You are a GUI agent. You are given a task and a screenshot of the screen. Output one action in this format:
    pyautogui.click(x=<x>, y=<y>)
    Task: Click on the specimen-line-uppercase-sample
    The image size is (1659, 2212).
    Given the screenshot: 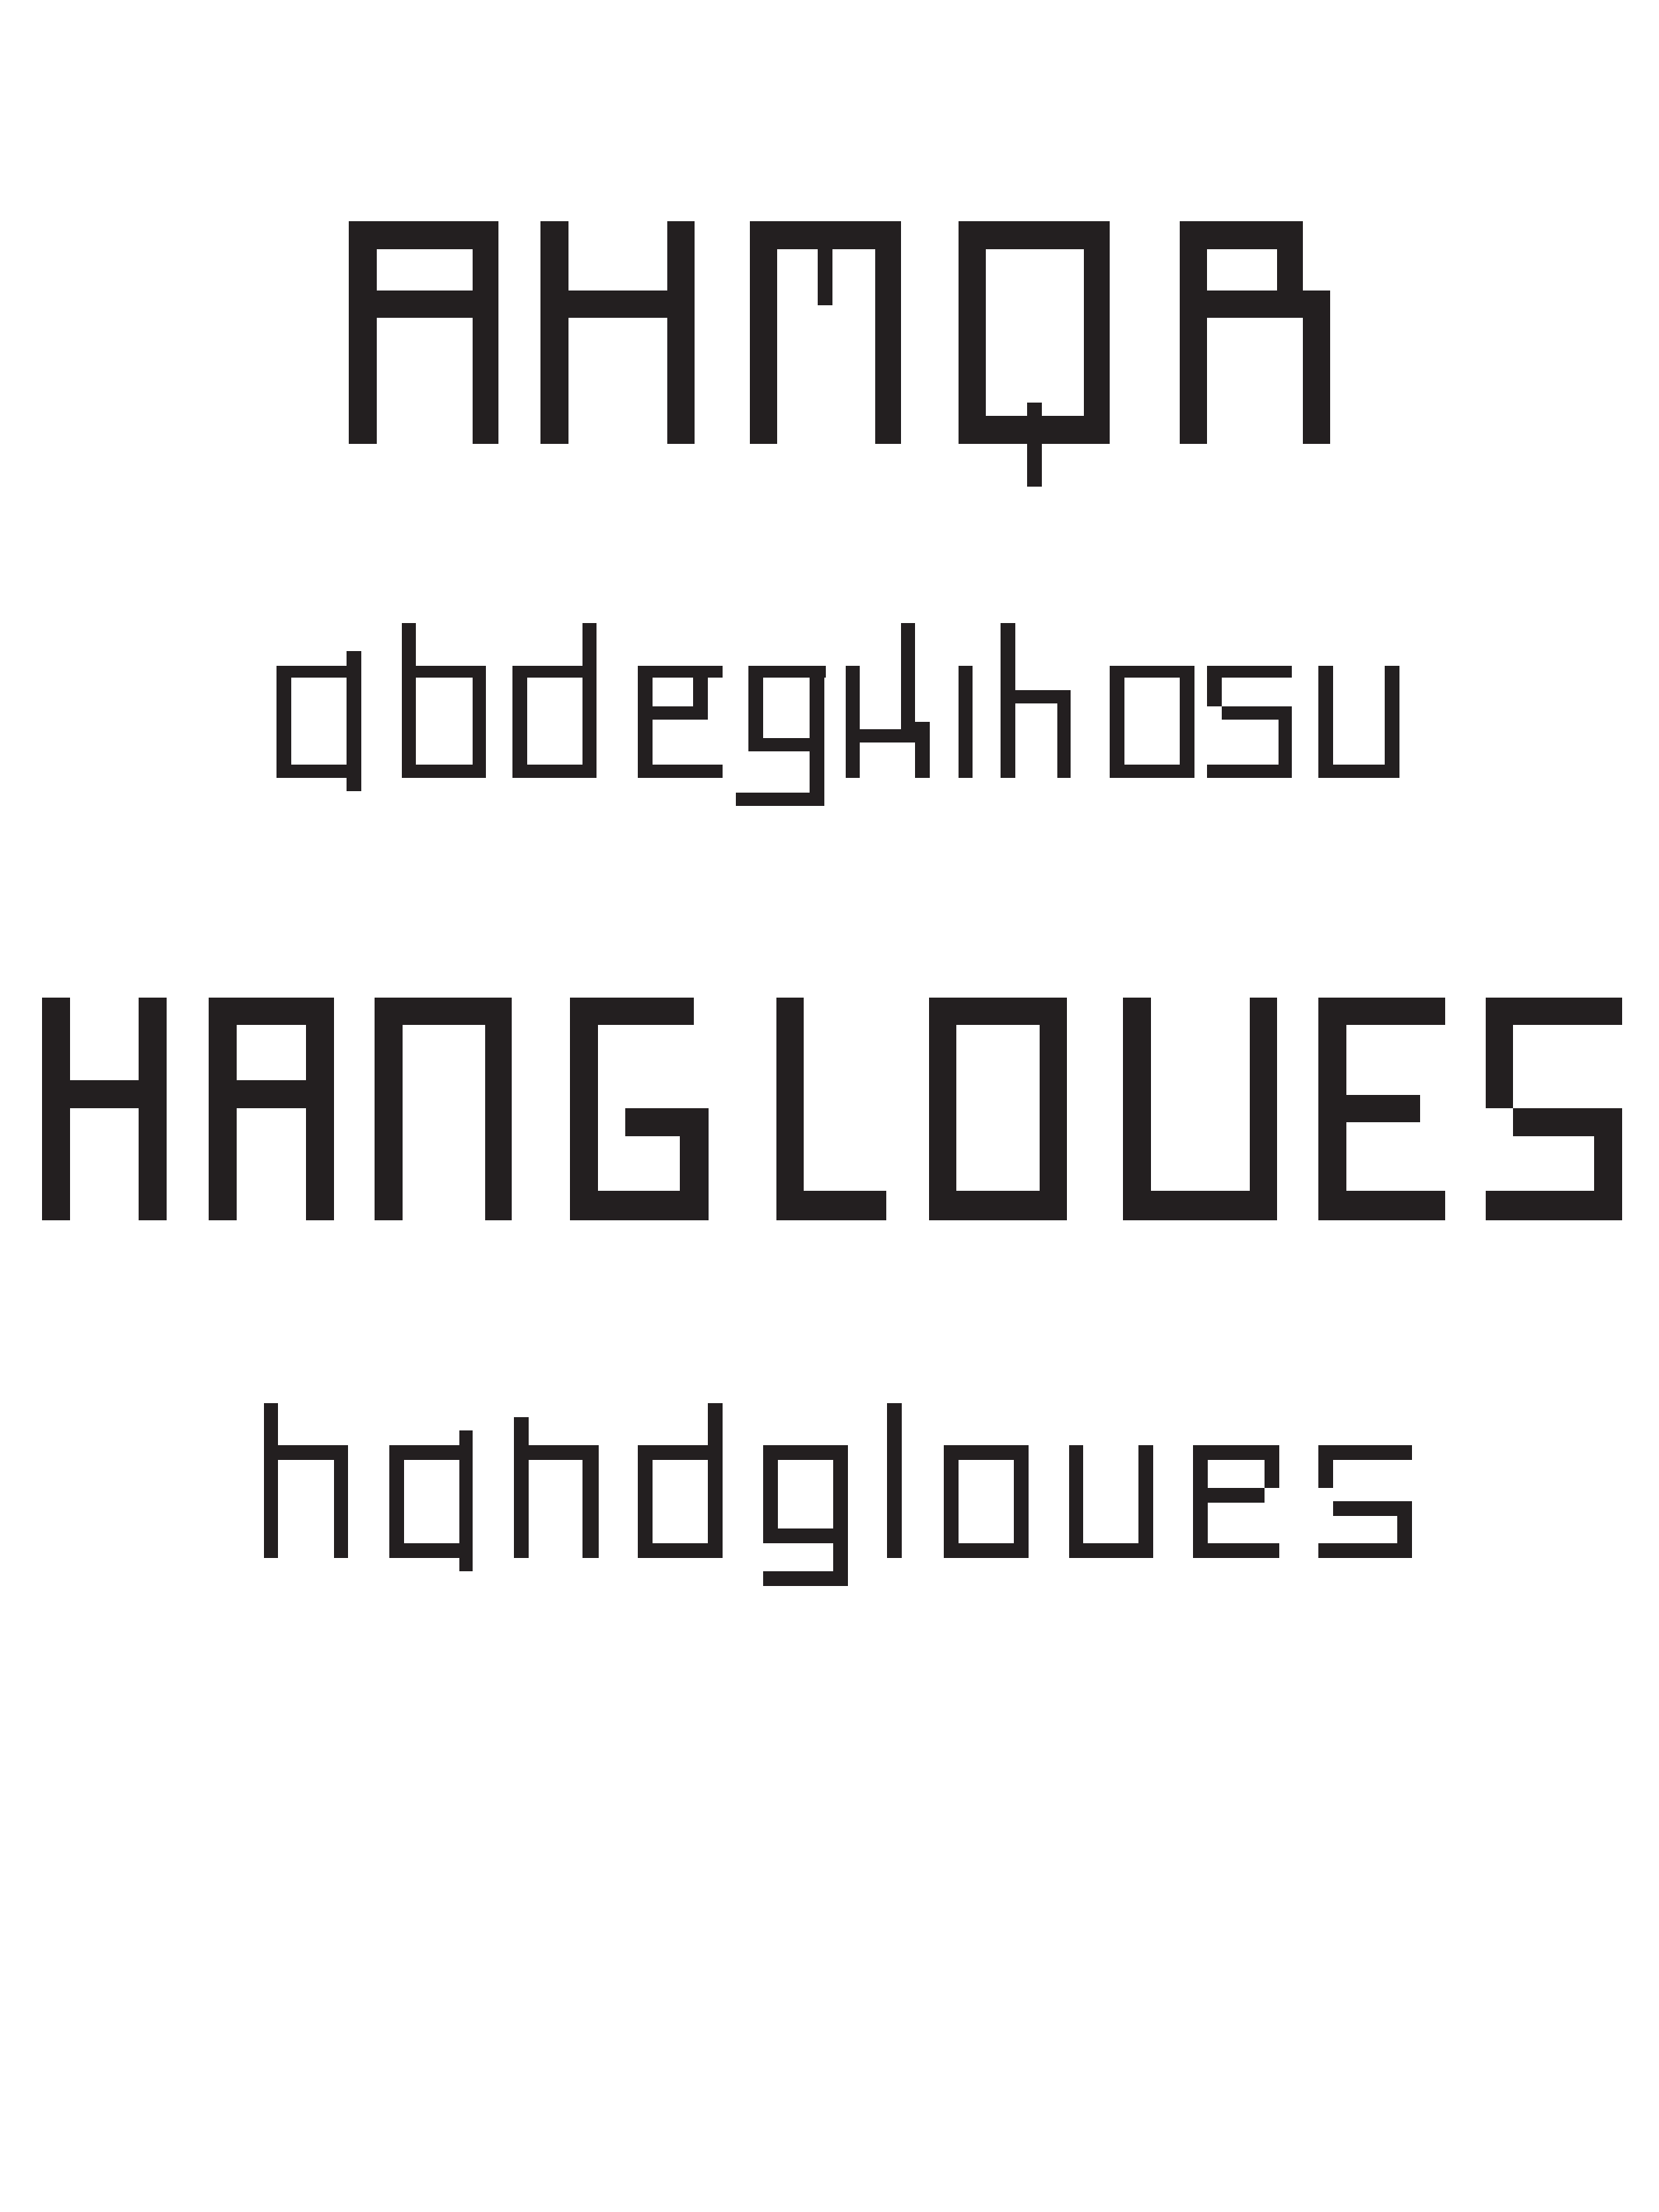 What is the action you would take?
    pyautogui.click(x=839, y=354)
    